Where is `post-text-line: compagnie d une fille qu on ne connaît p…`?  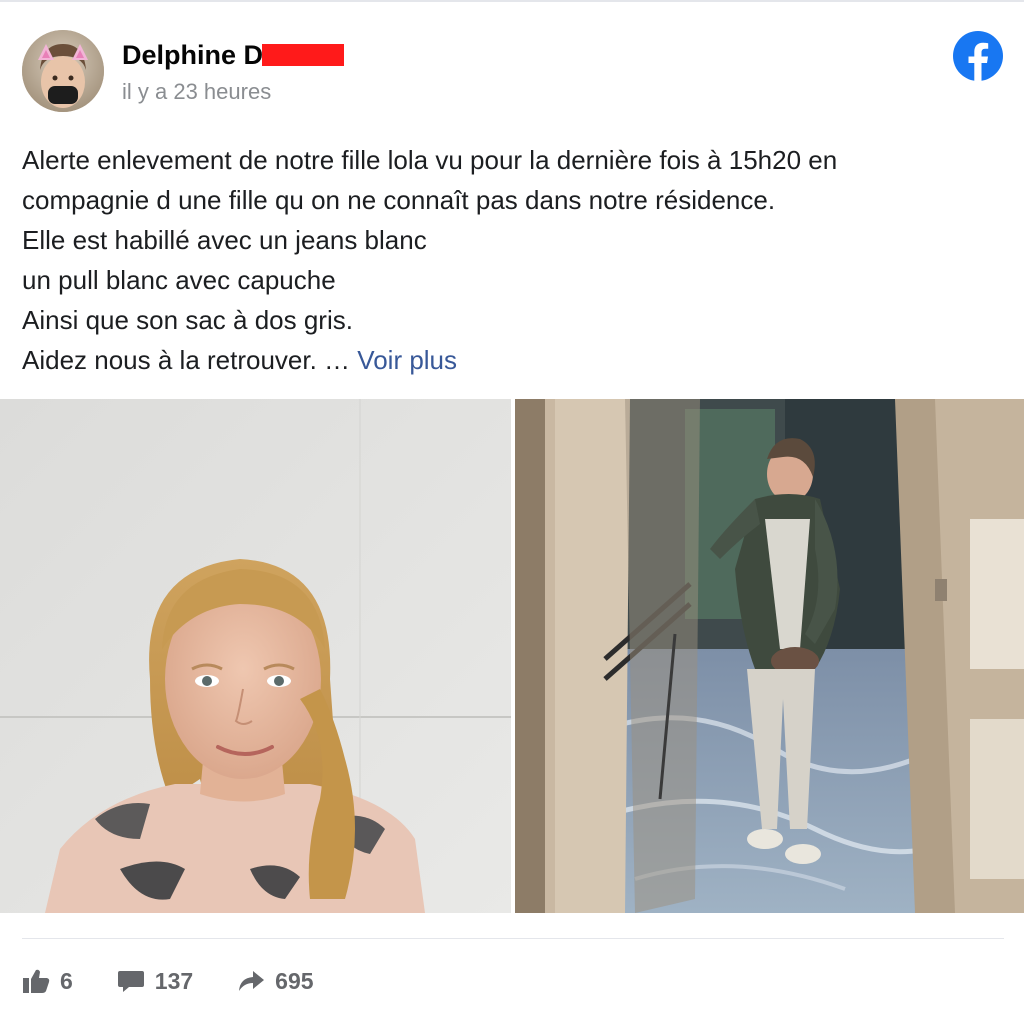
post-text-line: compagnie d une fille qu on ne connaît p… is located at coordinates (399, 200).